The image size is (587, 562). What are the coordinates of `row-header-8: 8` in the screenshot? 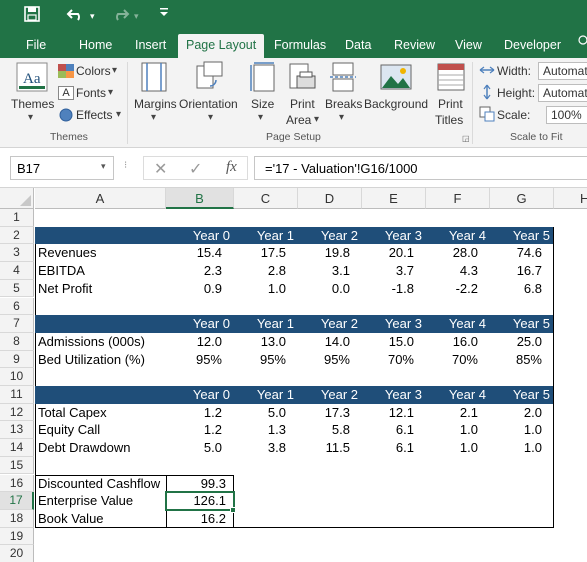 It's located at (17, 341).